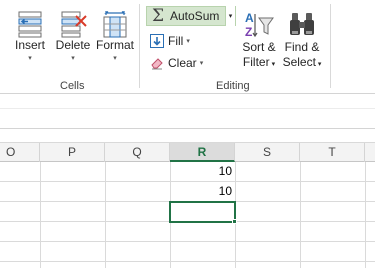  I want to click on column-header-o: O, so click(20, 152).